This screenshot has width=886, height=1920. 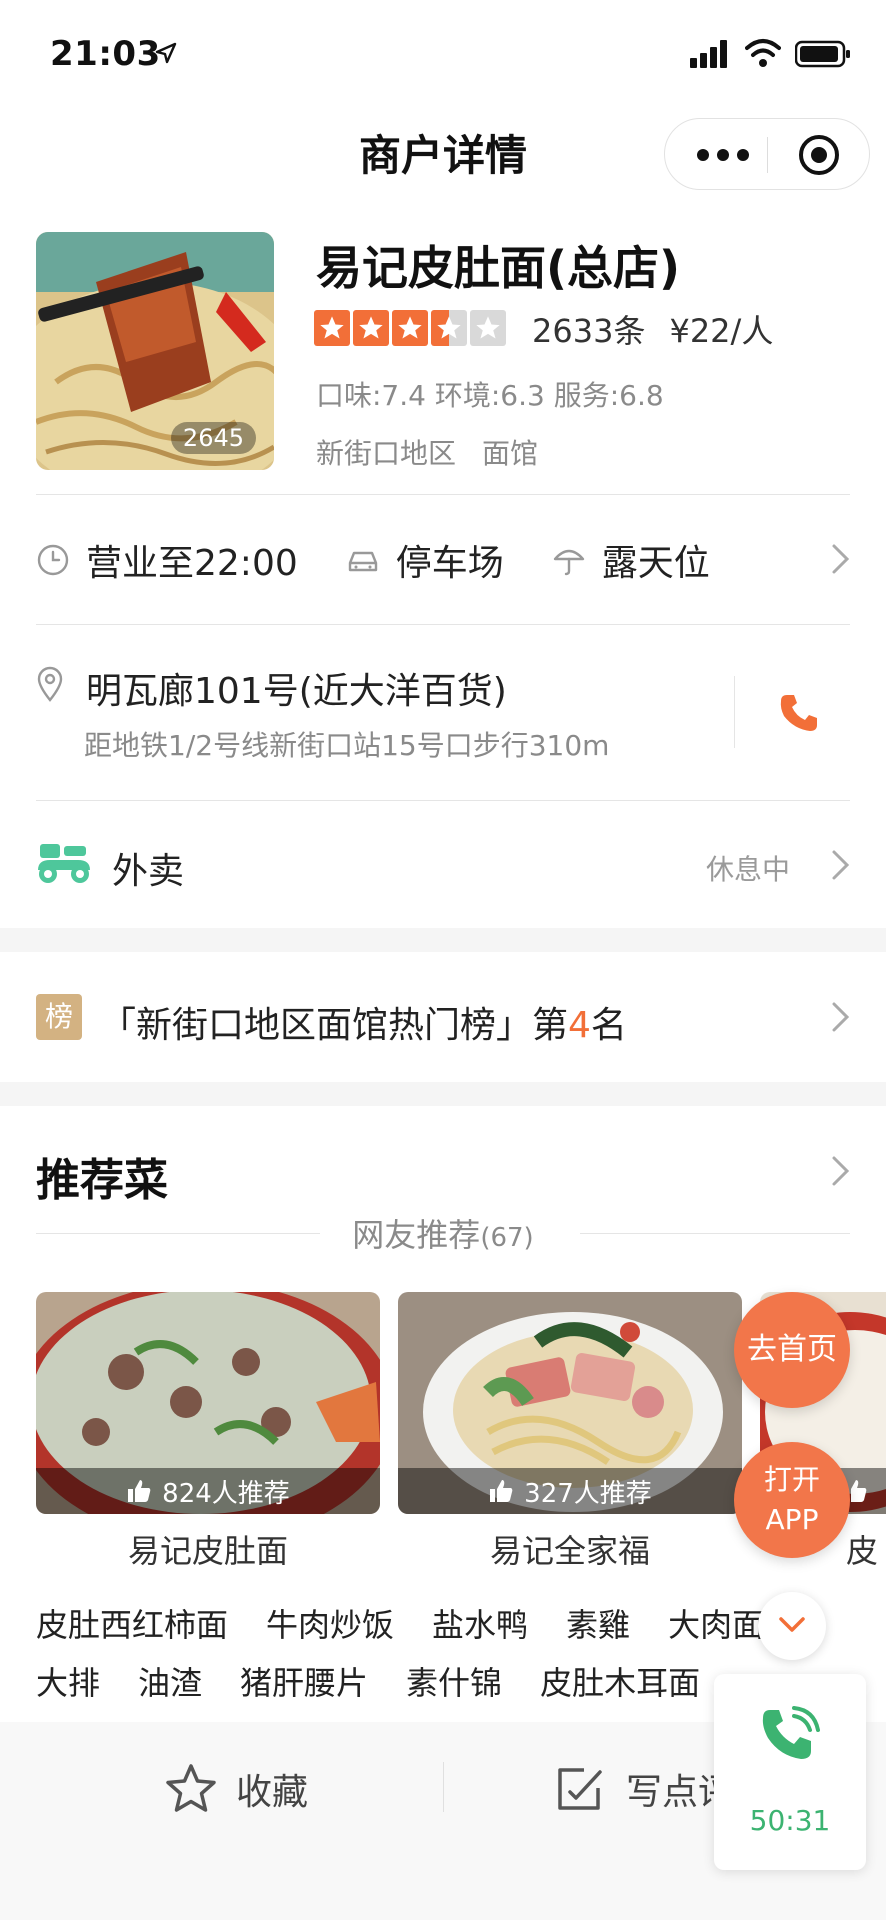 I want to click on takeout-label: 外卖, so click(x=148, y=868).